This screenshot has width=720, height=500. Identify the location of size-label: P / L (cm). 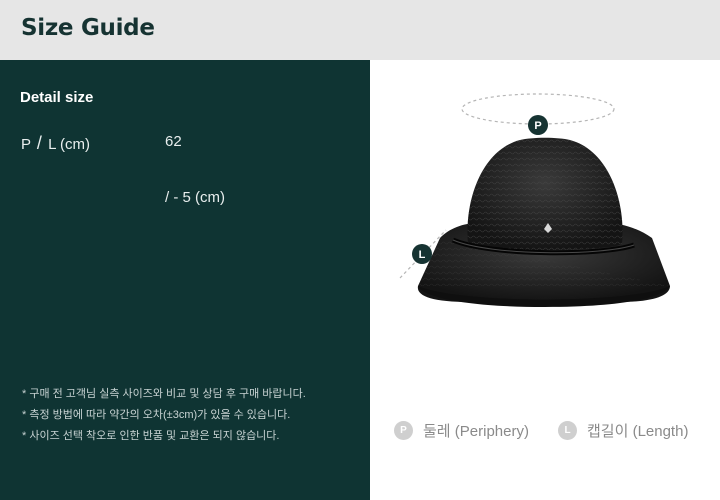
(55, 143).